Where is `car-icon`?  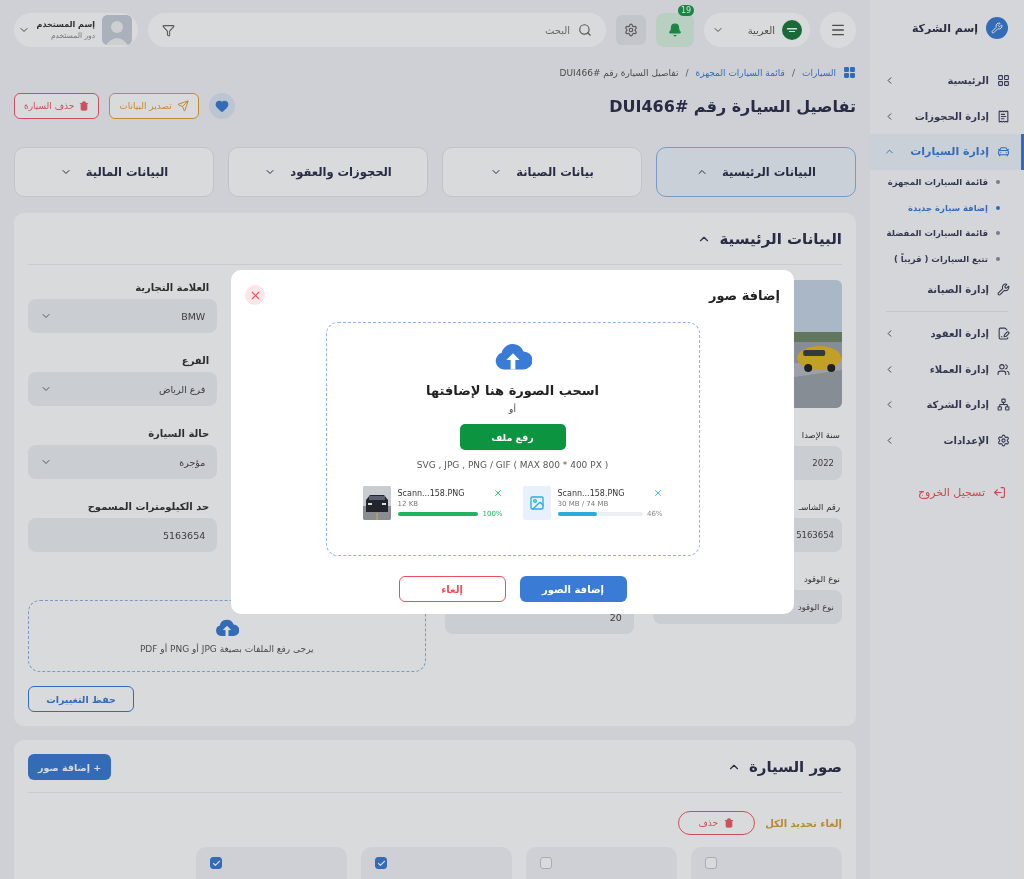 car-icon is located at coordinates (1003, 152).